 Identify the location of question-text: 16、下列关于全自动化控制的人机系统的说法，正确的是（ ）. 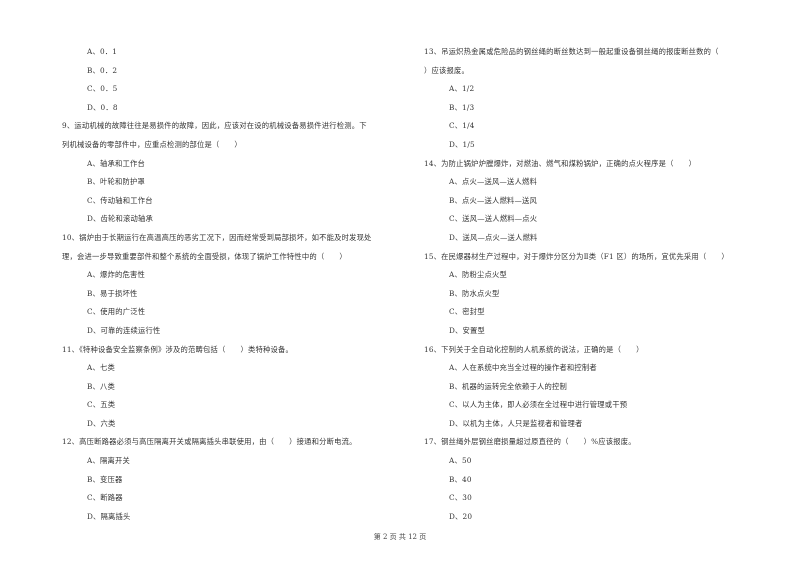
(534, 349).